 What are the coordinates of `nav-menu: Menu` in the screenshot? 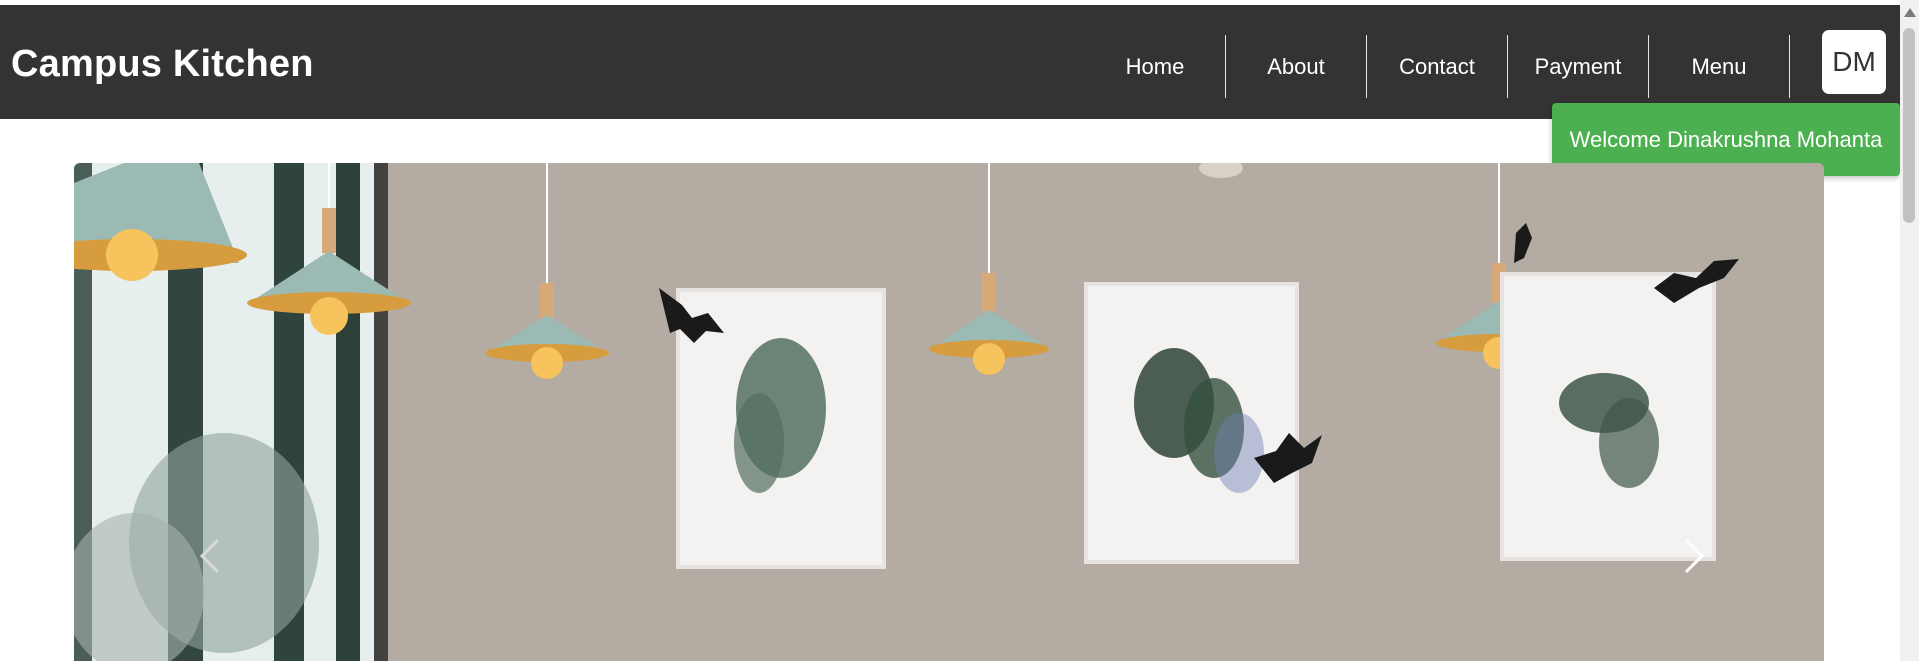 It's located at (1719, 66).